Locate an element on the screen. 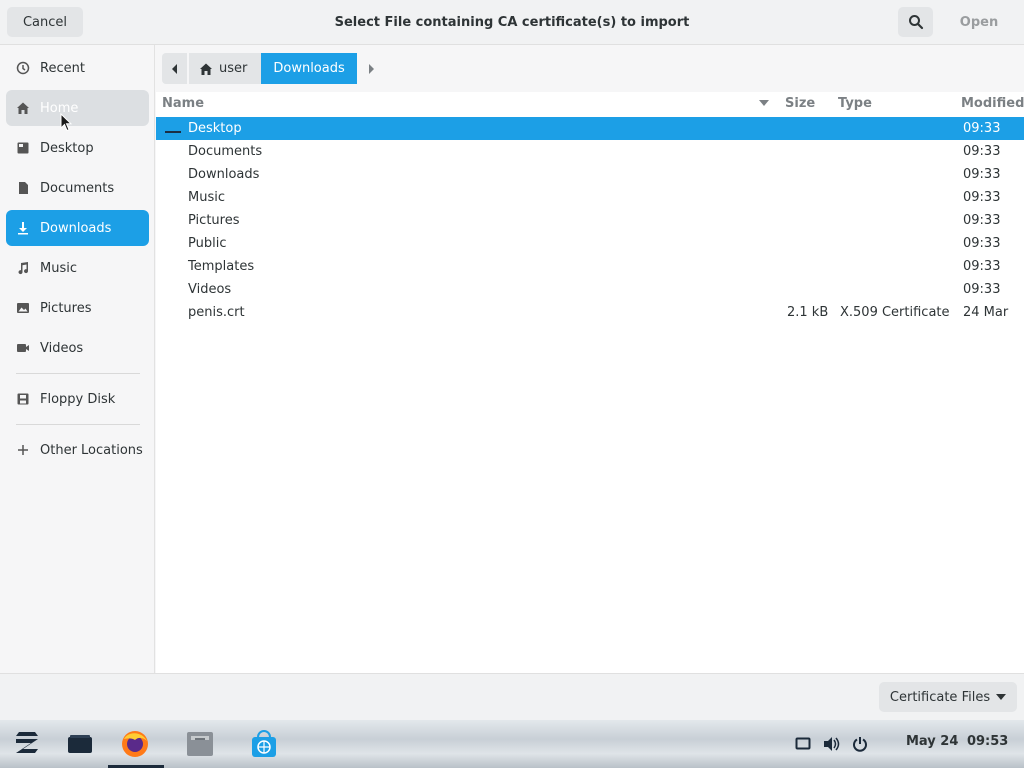 The width and height of the screenshot is (1024, 768). sidebar-item-label: Music is located at coordinates (58, 268).